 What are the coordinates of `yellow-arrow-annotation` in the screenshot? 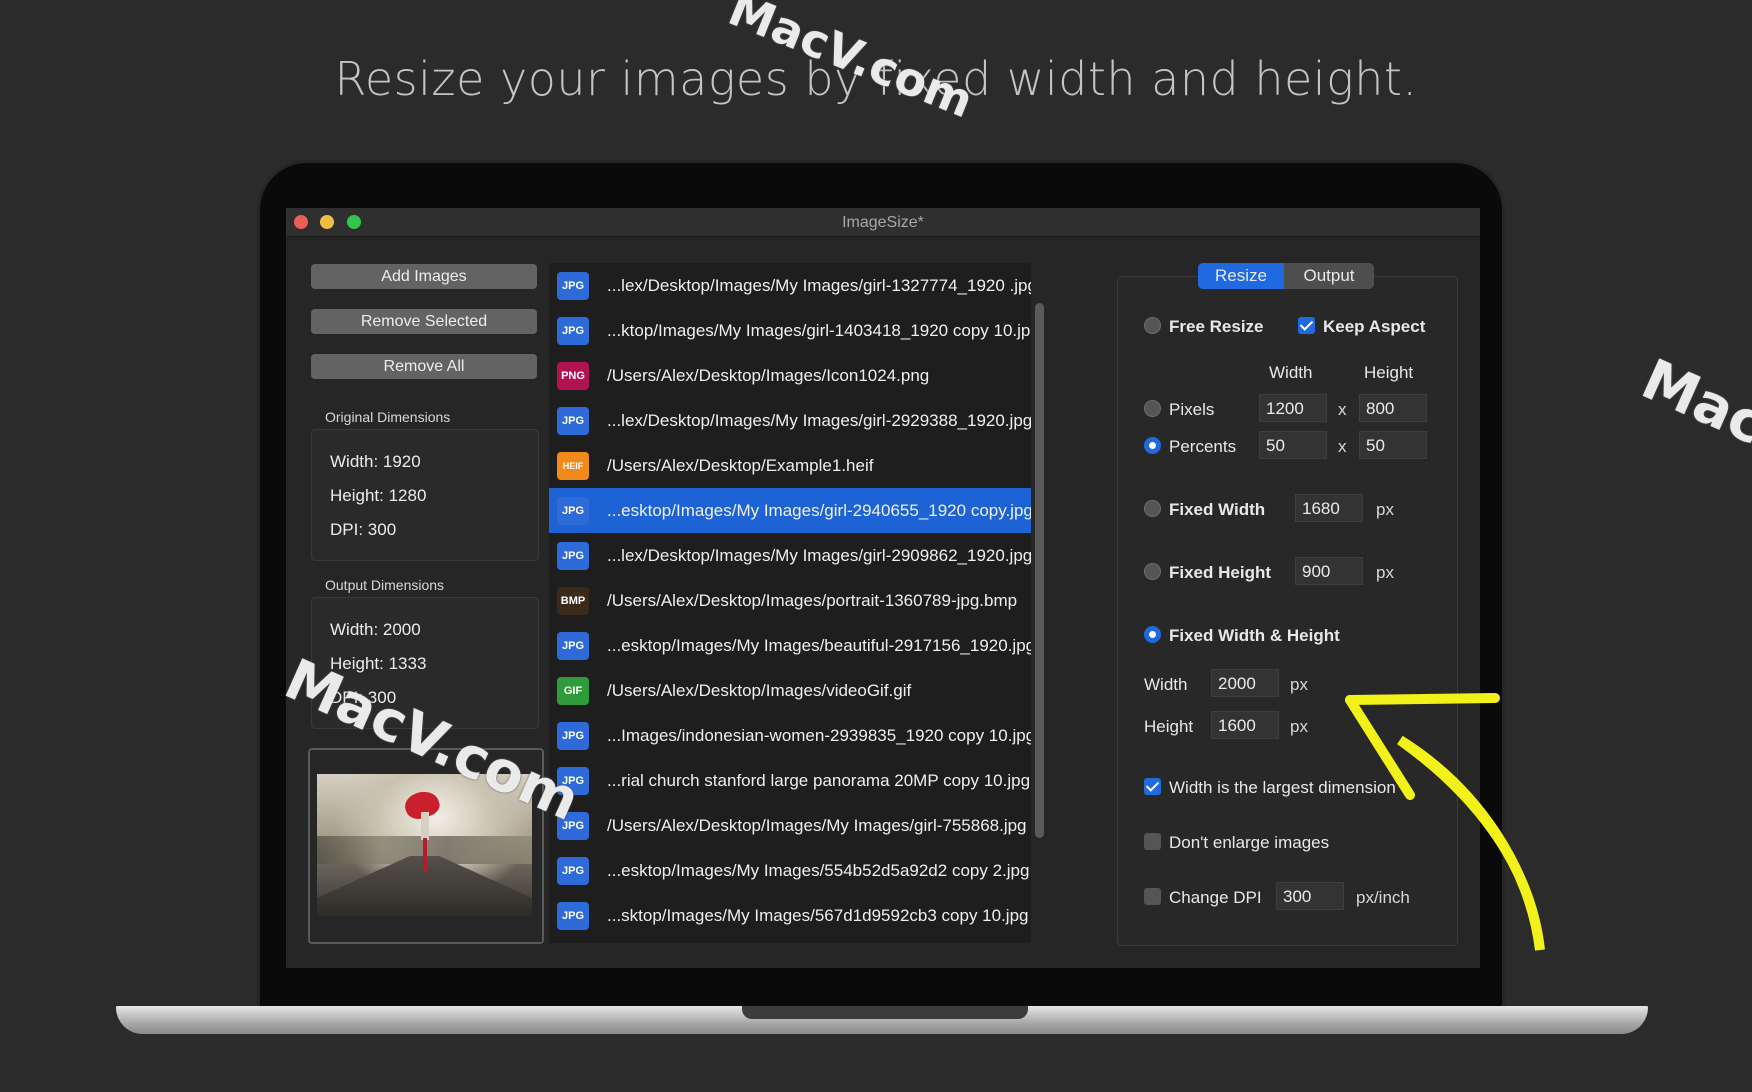 It's located at (1445, 822).